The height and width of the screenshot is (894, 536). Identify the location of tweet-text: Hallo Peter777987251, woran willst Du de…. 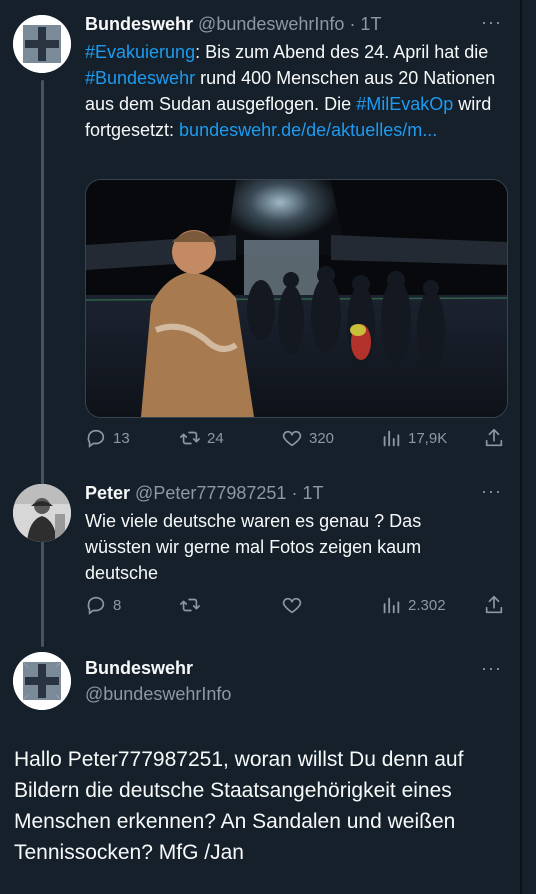
(239, 806).